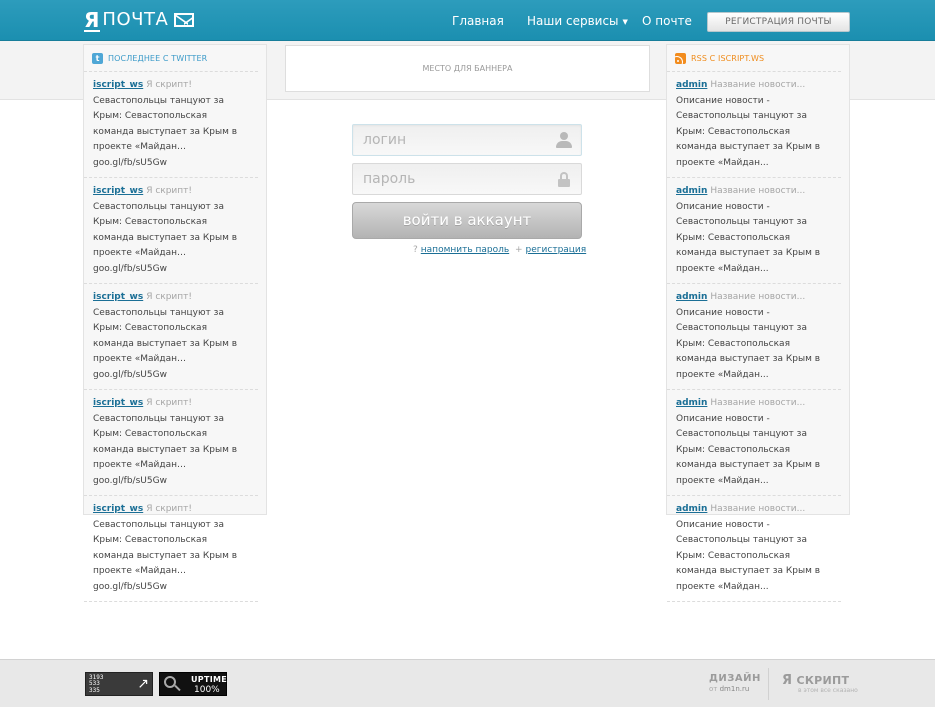 The height and width of the screenshot is (707, 935). What do you see at coordinates (680, 58) in the screenshot?
I see `rss-icon` at bounding box center [680, 58].